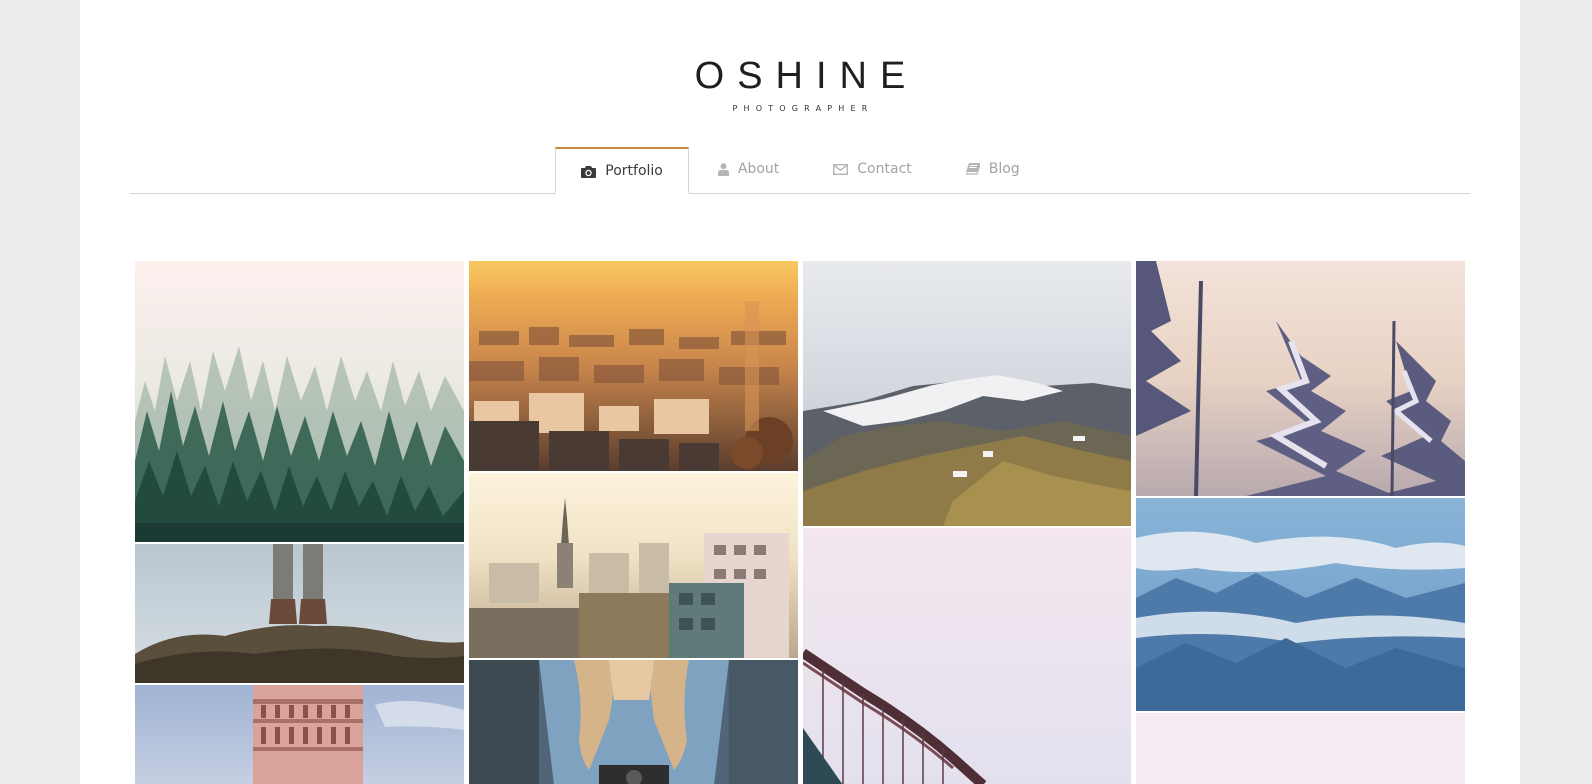 Image resolution: width=1592 pixels, height=784 pixels. I want to click on portfolio-item-snow-trees, so click(1300, 378).